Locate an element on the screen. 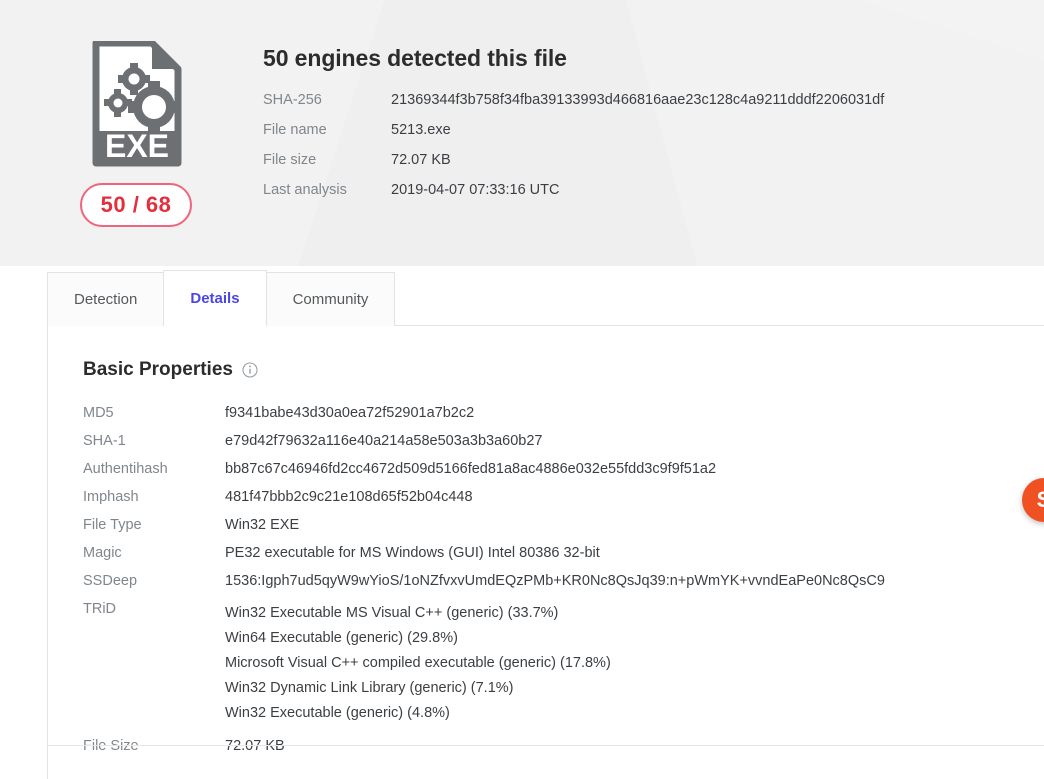 The image size is (1044, 779). property-label-file-size: File Size is located at coordinates (111, 745).